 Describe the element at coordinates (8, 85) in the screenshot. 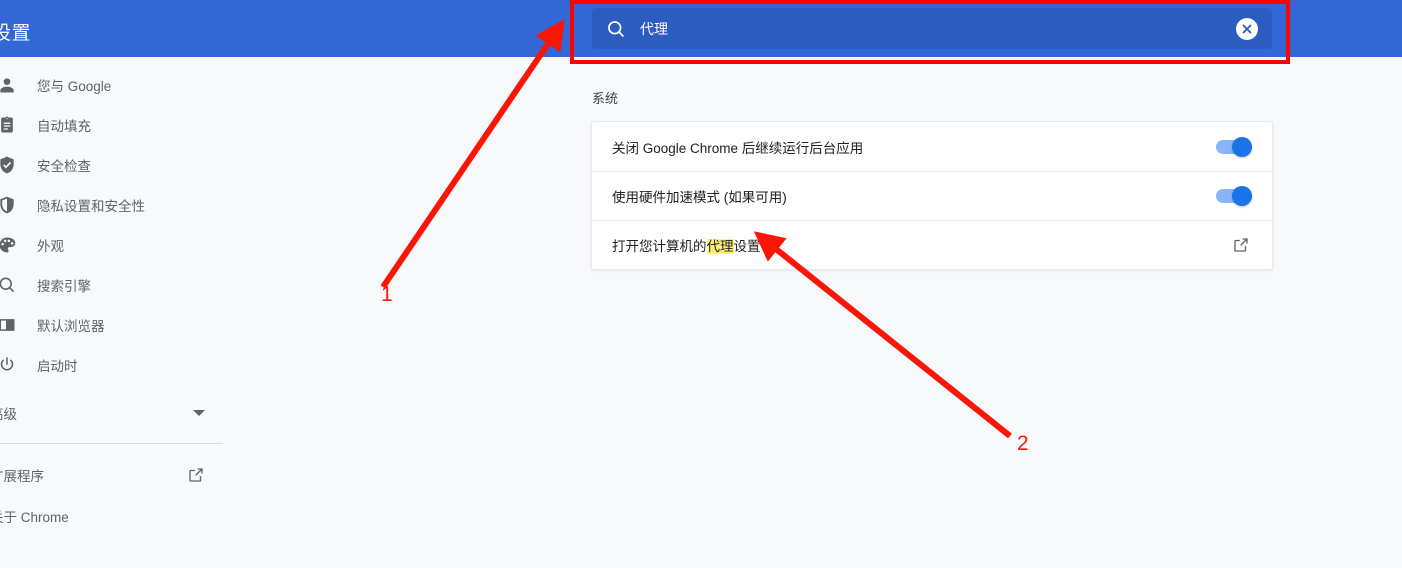

I see `person-icon` at that location.